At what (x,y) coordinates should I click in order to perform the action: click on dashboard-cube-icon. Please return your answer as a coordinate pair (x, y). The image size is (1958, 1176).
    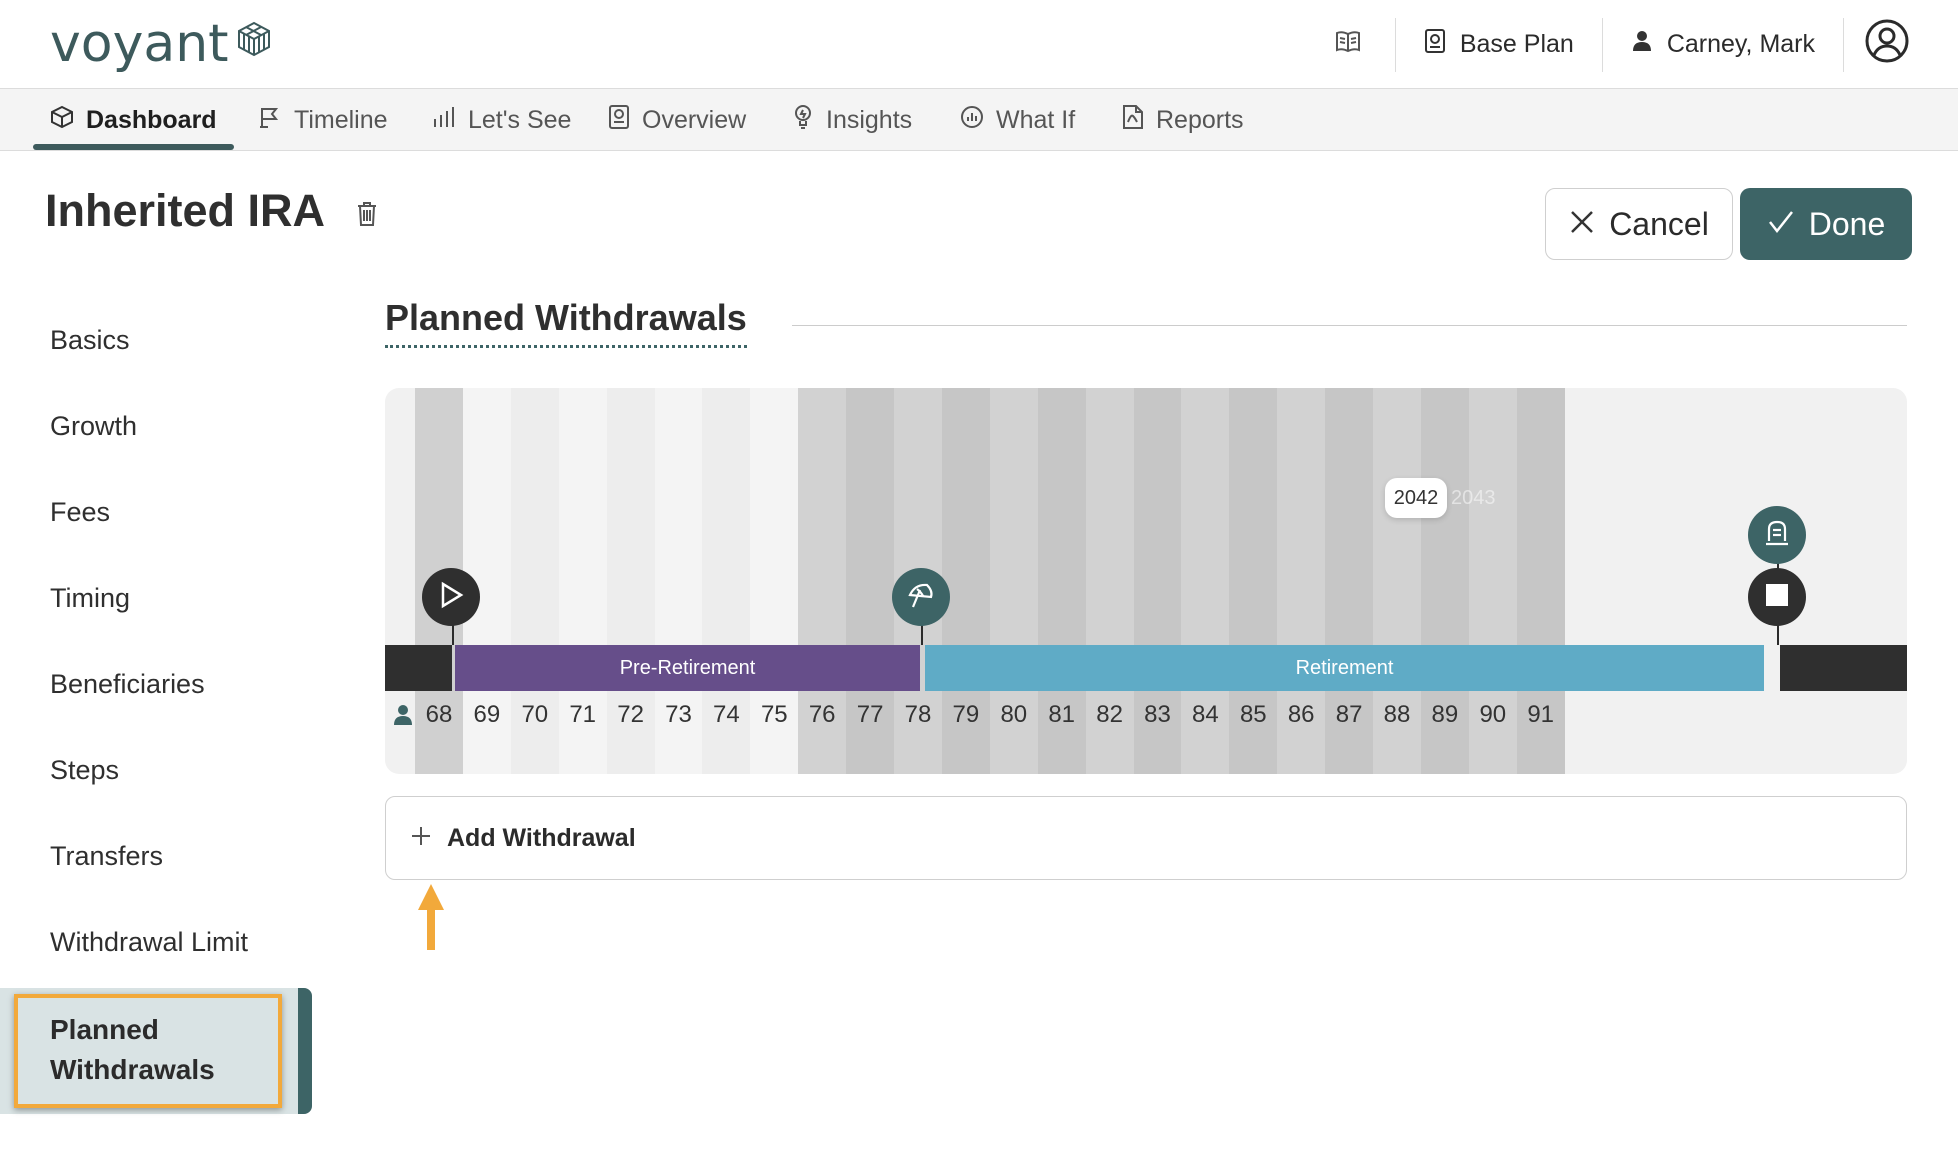
    Looking at the image, I should click on (62, 120).